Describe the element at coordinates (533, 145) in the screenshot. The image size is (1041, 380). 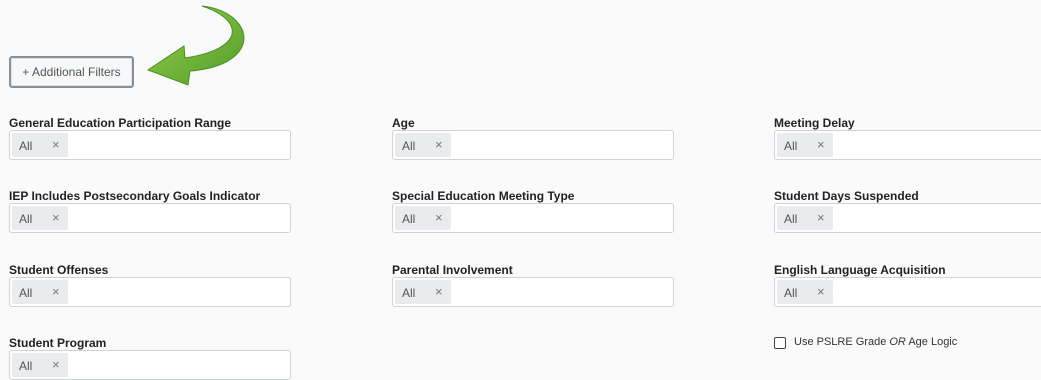
I see `age-select: All ×` at that location.